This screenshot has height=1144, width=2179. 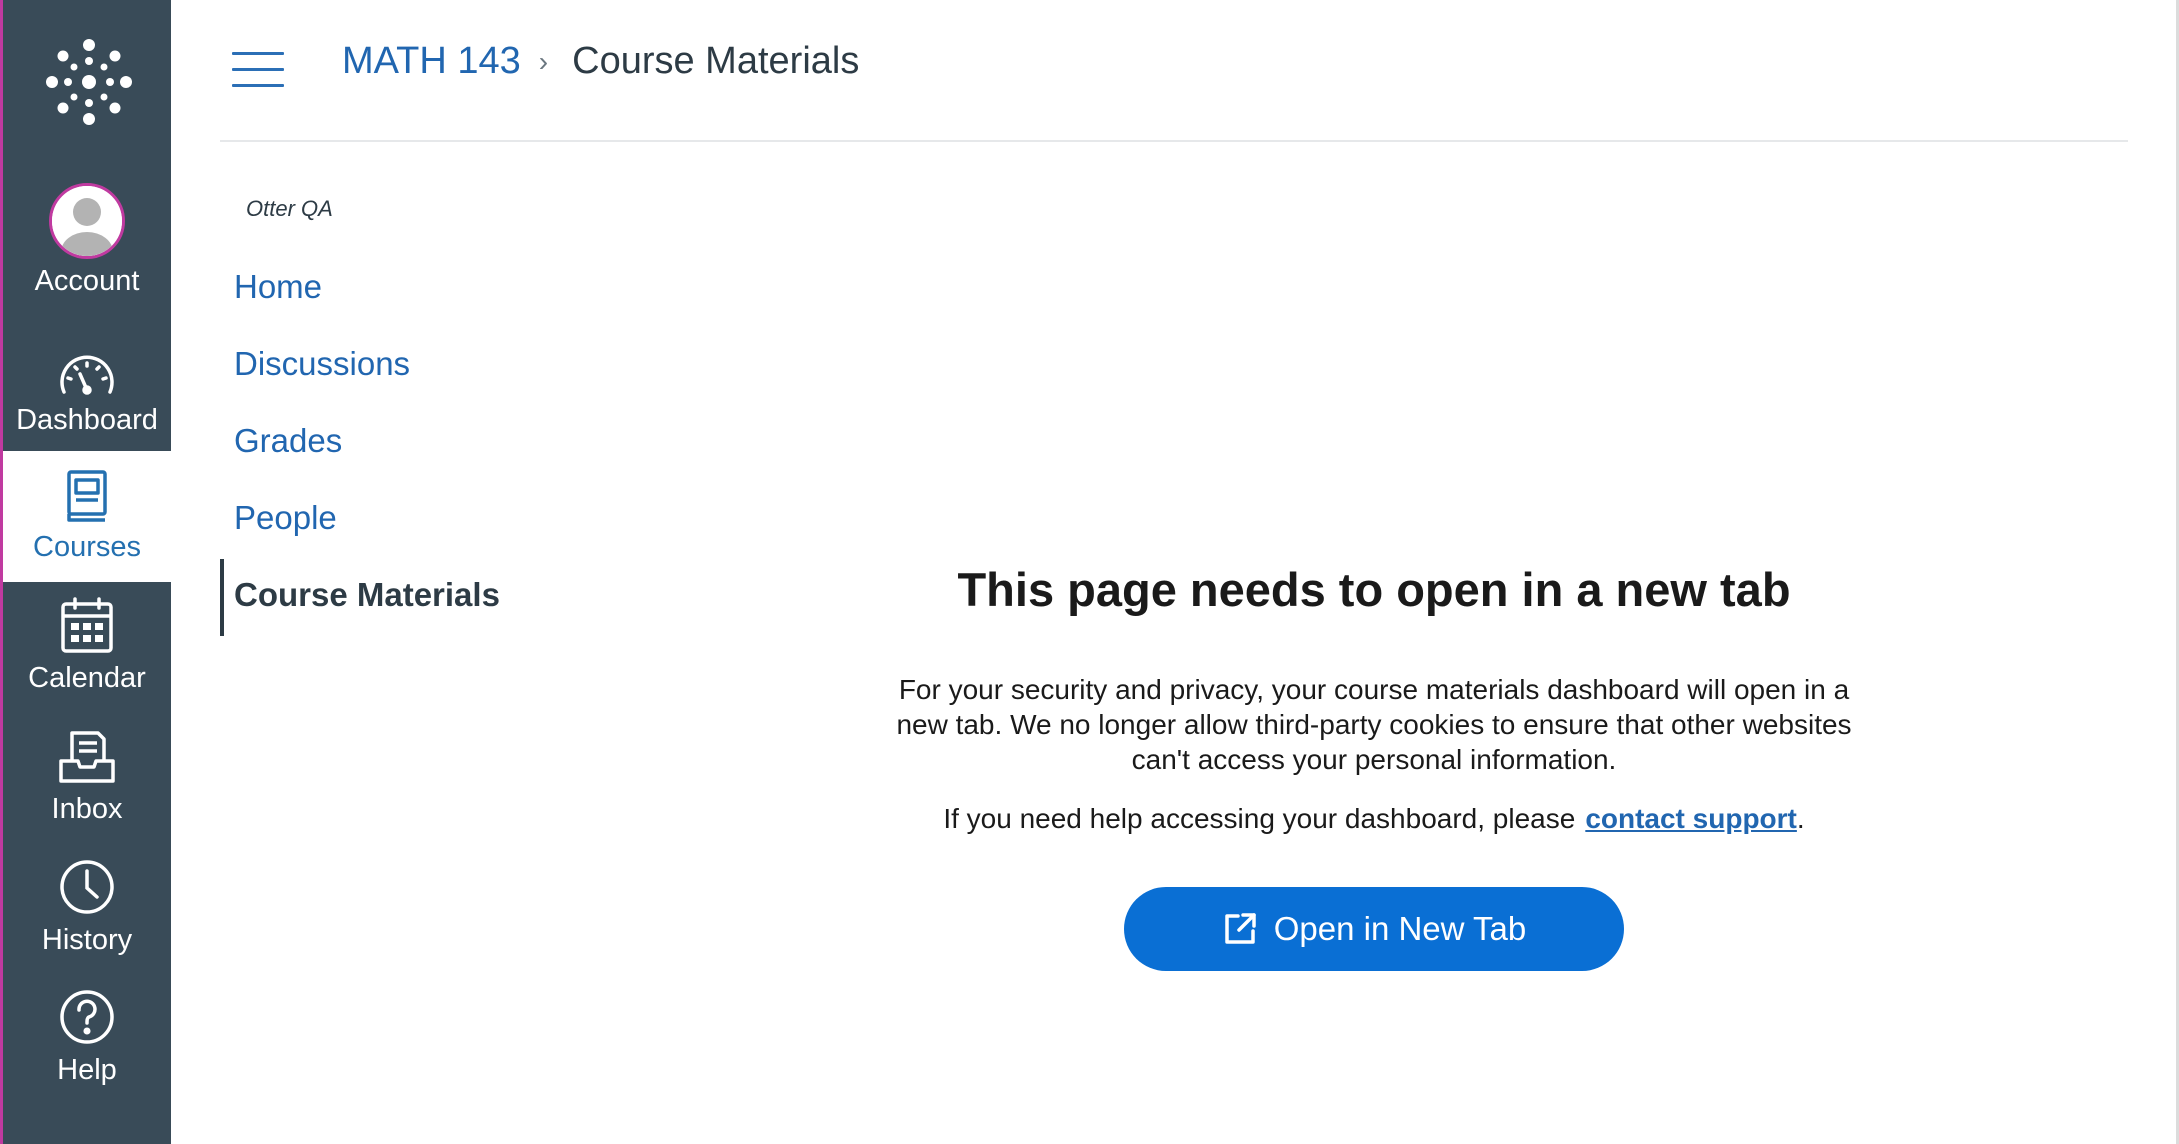 I want to click on course-nav-course-materials: Course Materials, so click(x=367, y=595).